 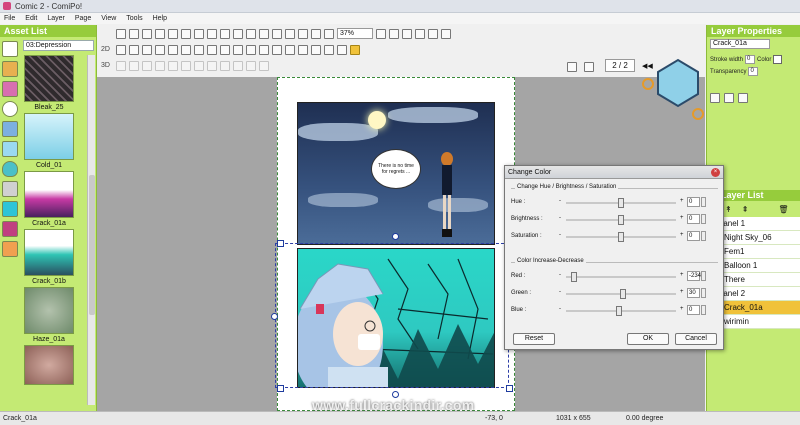 What do you see at coordinates (303, 33) in the screenshot?
I see `share-icon` at bounding box center [303, 33].